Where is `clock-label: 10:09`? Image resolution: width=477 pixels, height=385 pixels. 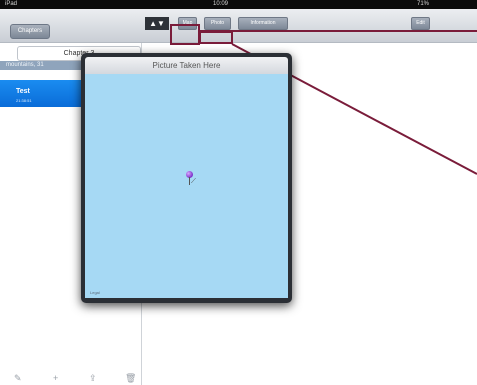 clock-label: 10:09 is located at coordinates (221, 4).